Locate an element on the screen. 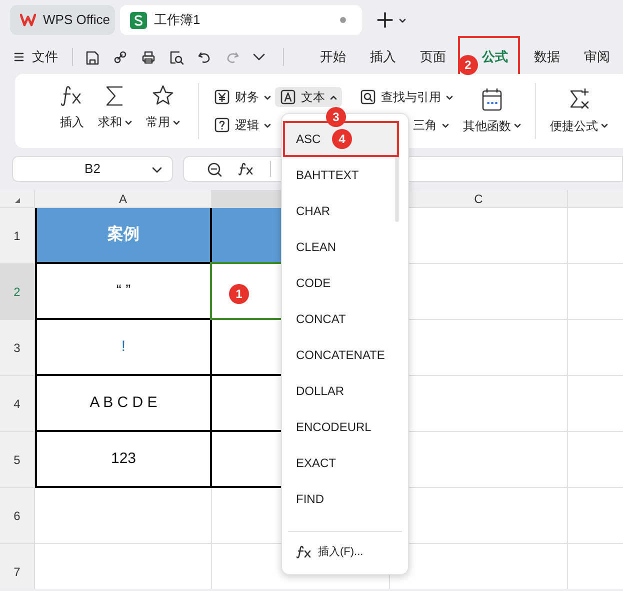 This screenshot has height=591, width=623. table-cell: ! is located at coordinates (123, 348).